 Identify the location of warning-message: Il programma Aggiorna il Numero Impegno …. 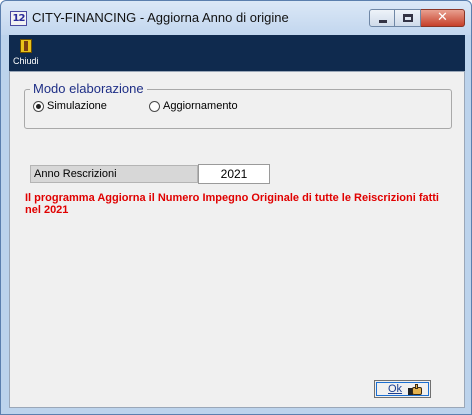
(232, 204).